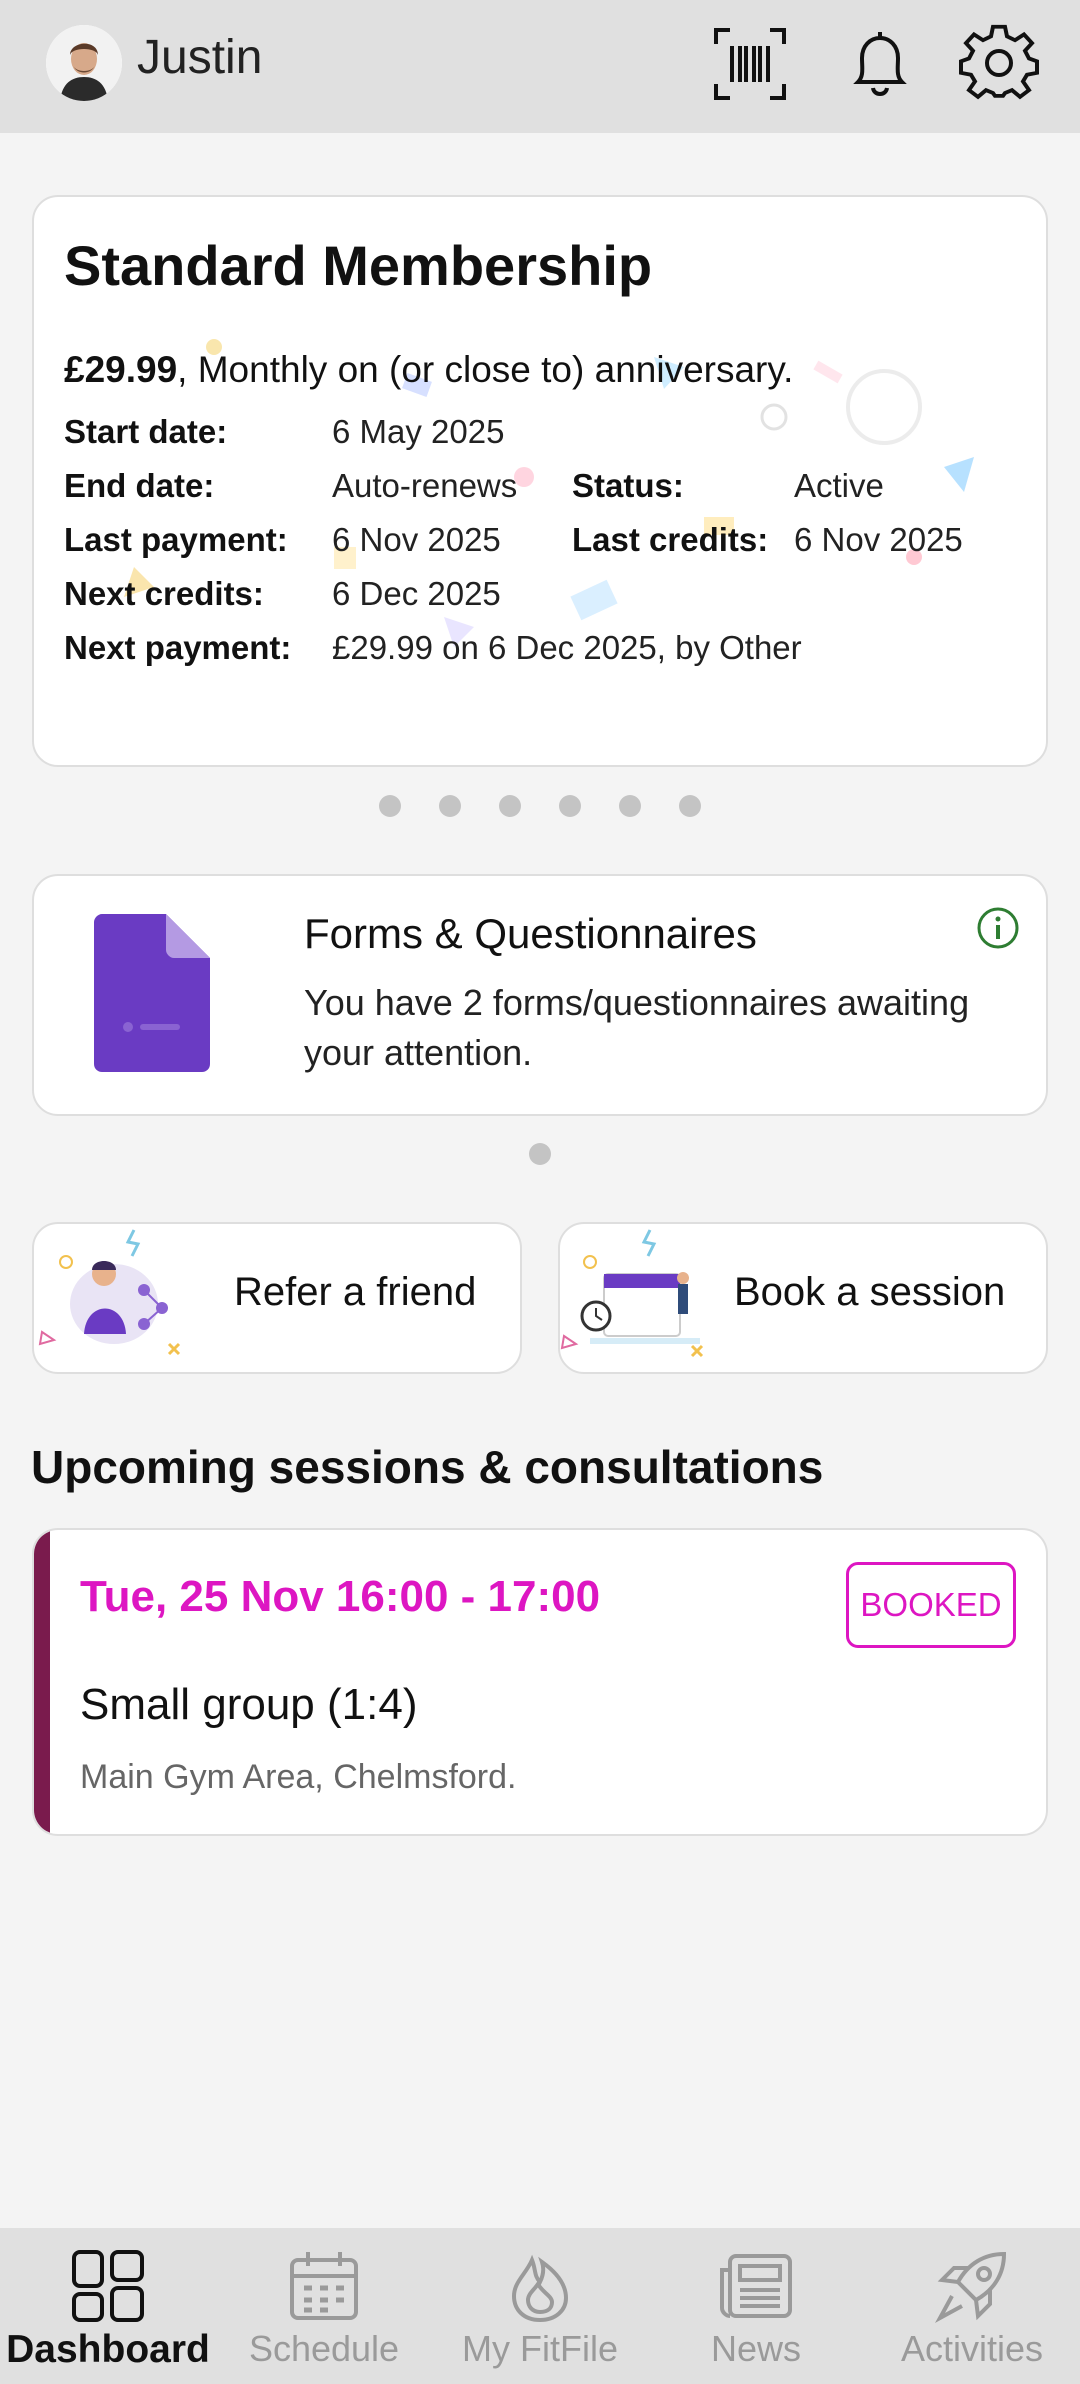  What do you see at coordinates (540, 66) in the screenshot?
I see `top-bar: Justin` at bounding box center [540, 66].